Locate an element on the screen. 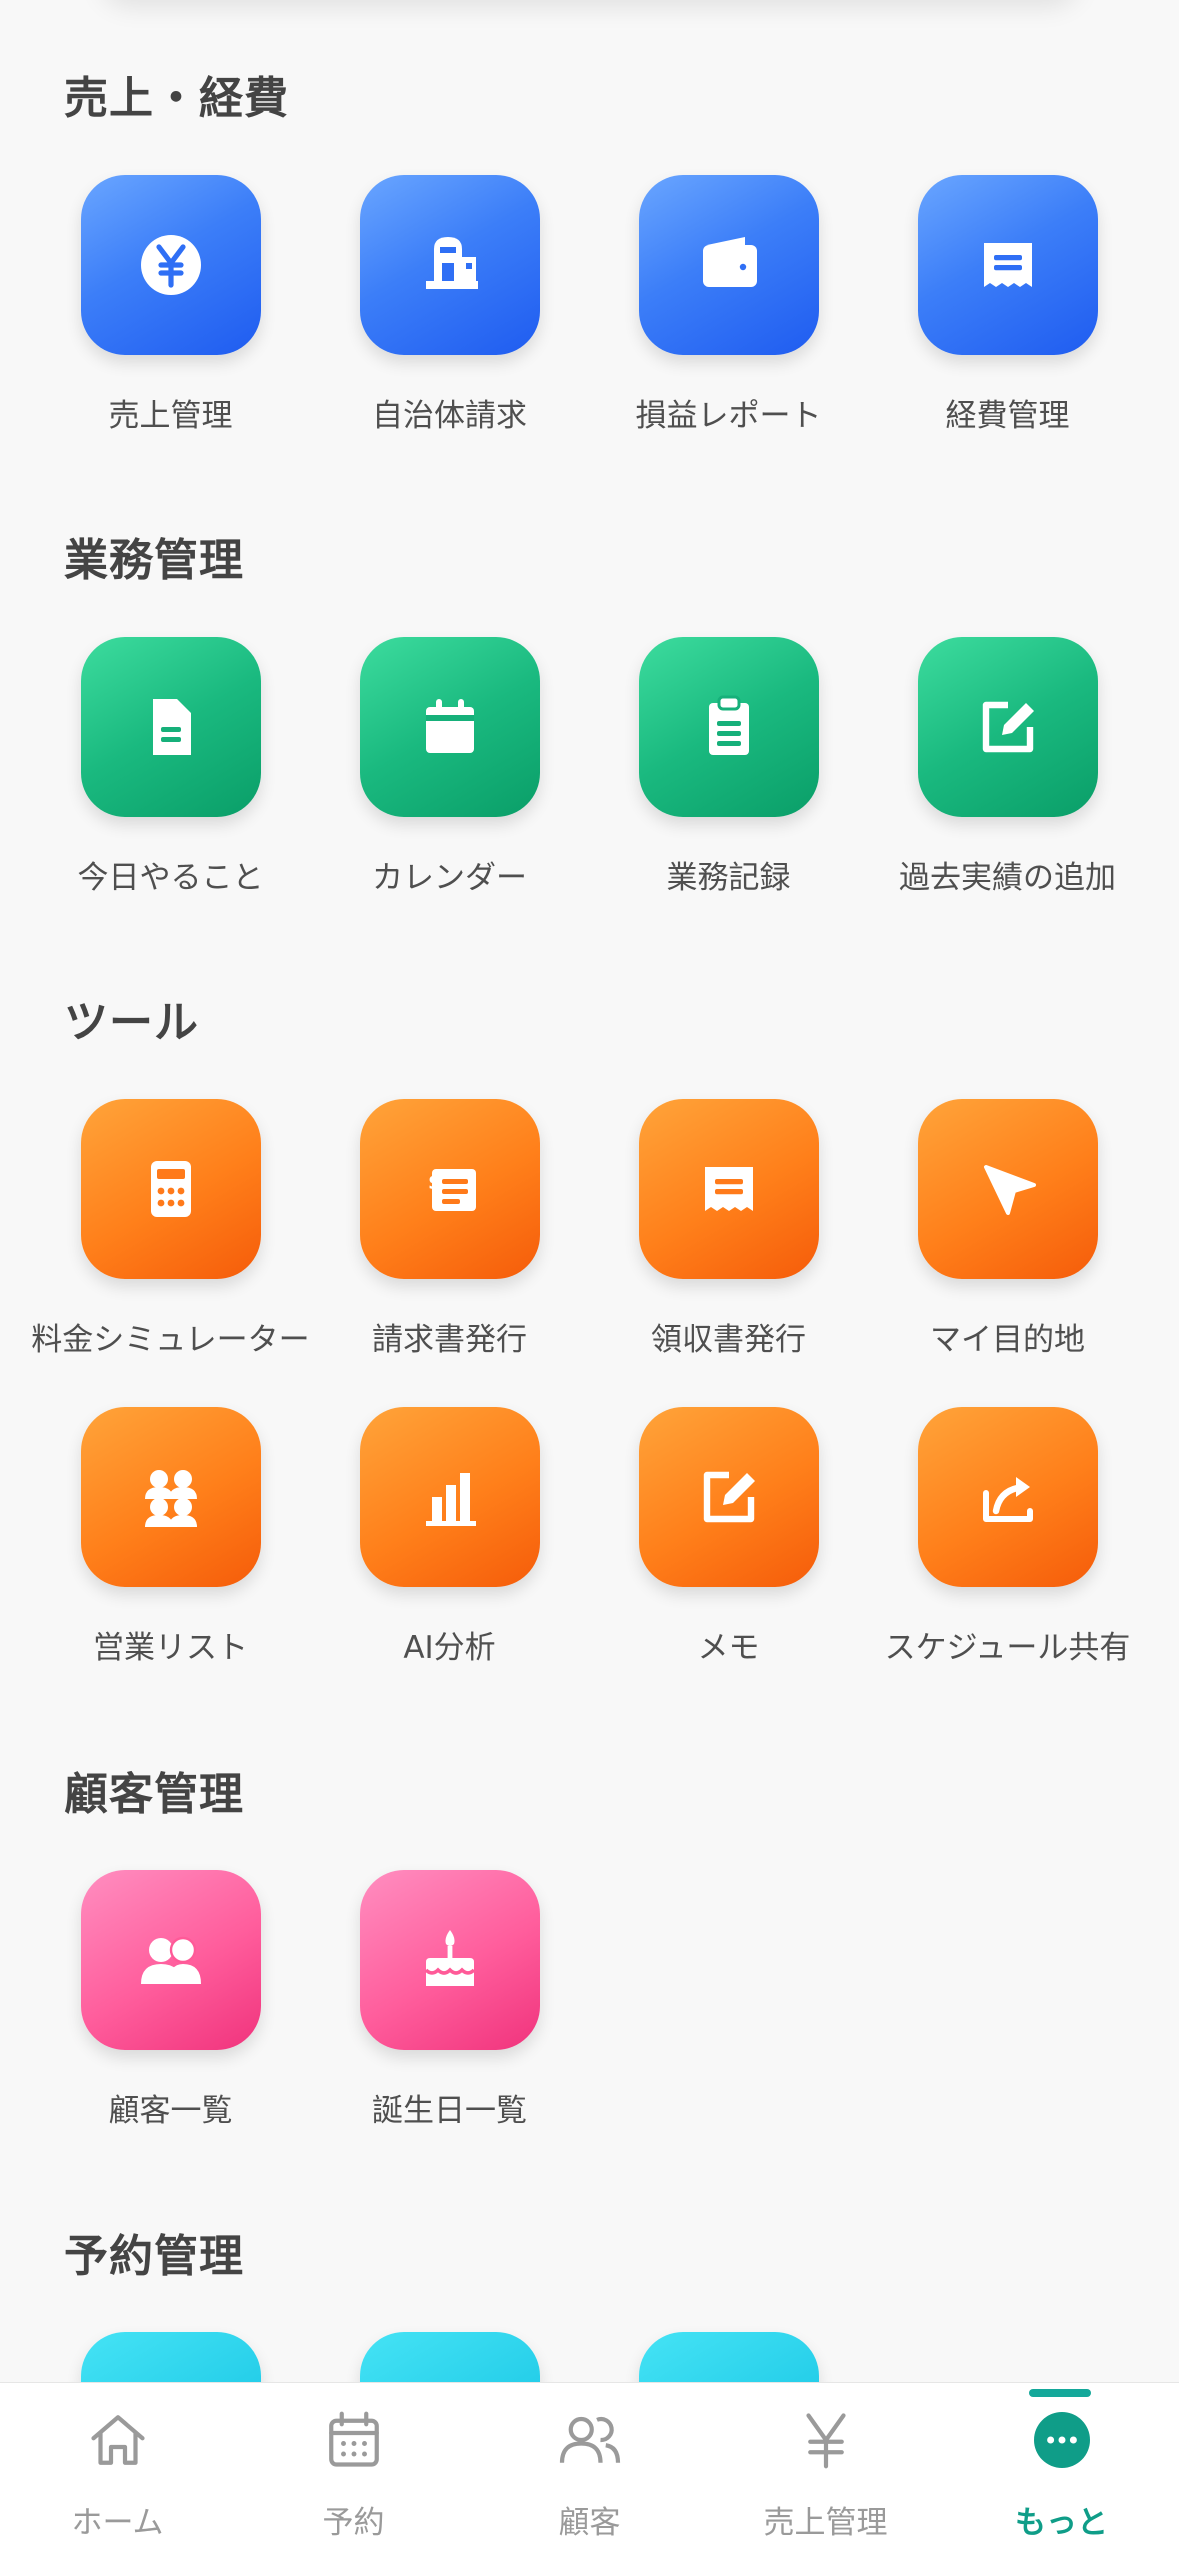 This screenshot has width=1179, height=2557. yen-coin-icon is located at coordinates (170, 265).